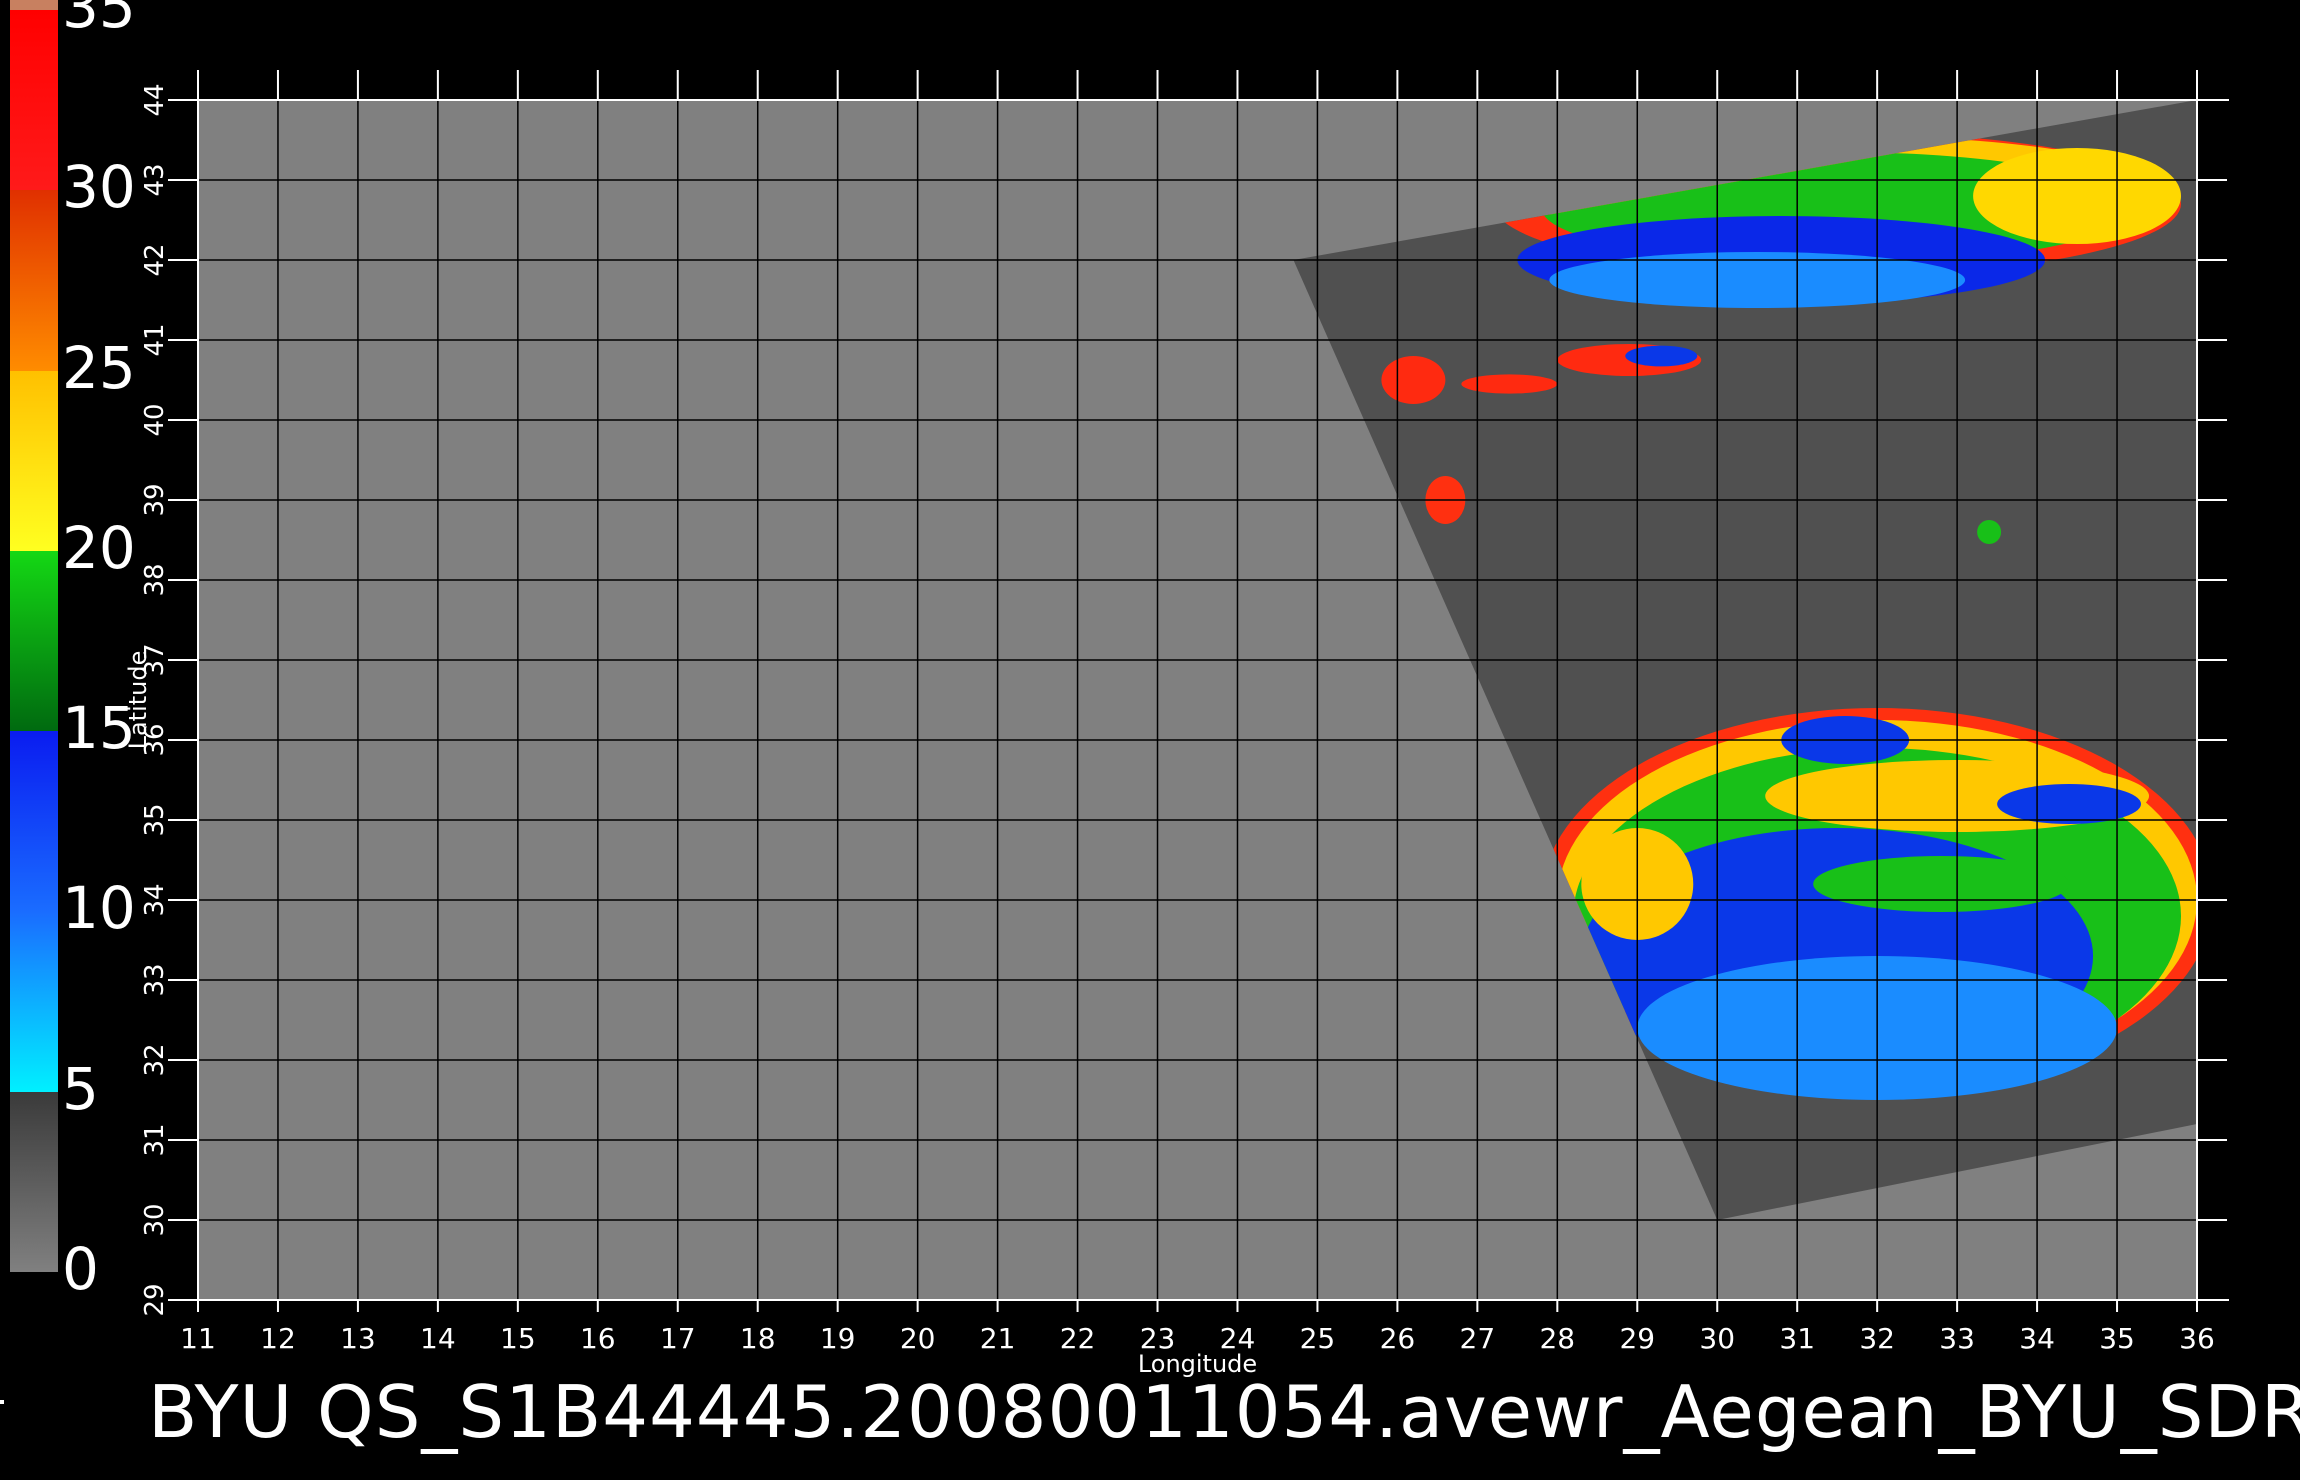 The height and width of the screenshot is (1480, 2300). I want to click on y-tick-label: 31, so click(155, 1139).